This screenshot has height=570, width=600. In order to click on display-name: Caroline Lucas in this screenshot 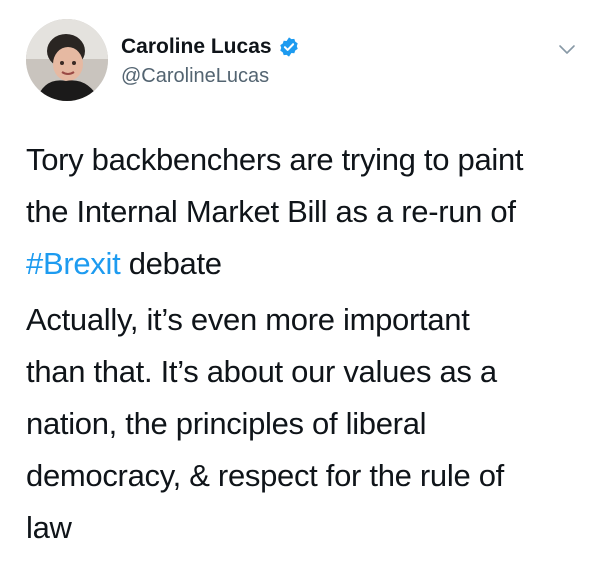, I will do `click(196, 47)`.